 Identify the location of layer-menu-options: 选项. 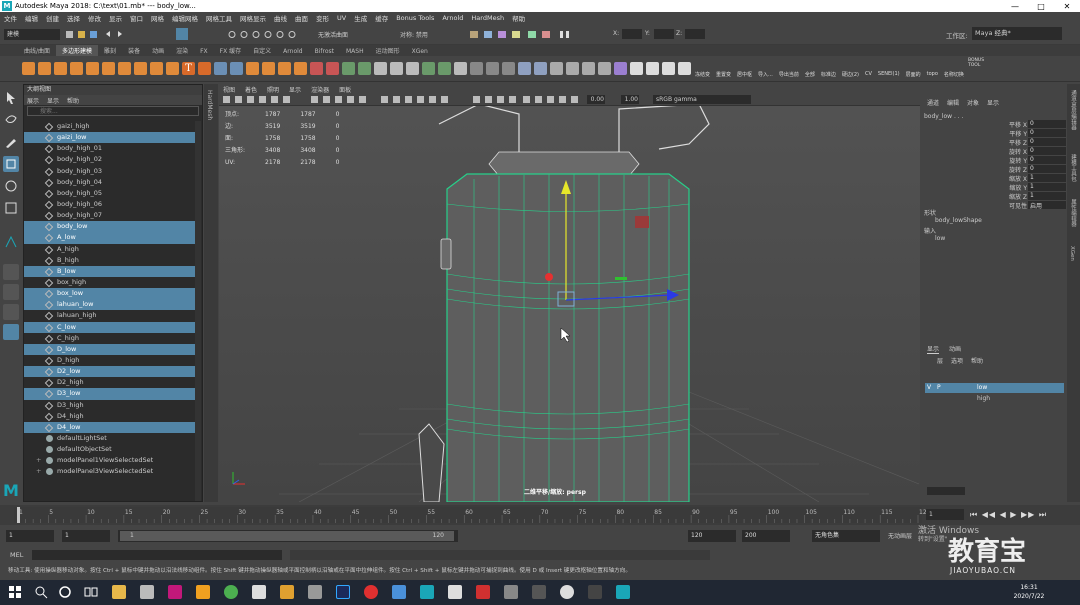
(957, 360).